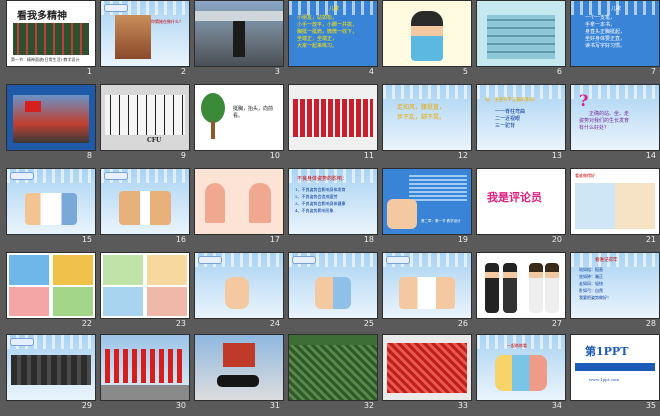 This screenshot has height=416, width=660. What do you see at coordinates (51, 33) in the screenshot?
I see `slide-thumbnail-1: 看我多精神 第一节：精神面貌(日常生活) 教学设计` at bounding box center [51, 33].